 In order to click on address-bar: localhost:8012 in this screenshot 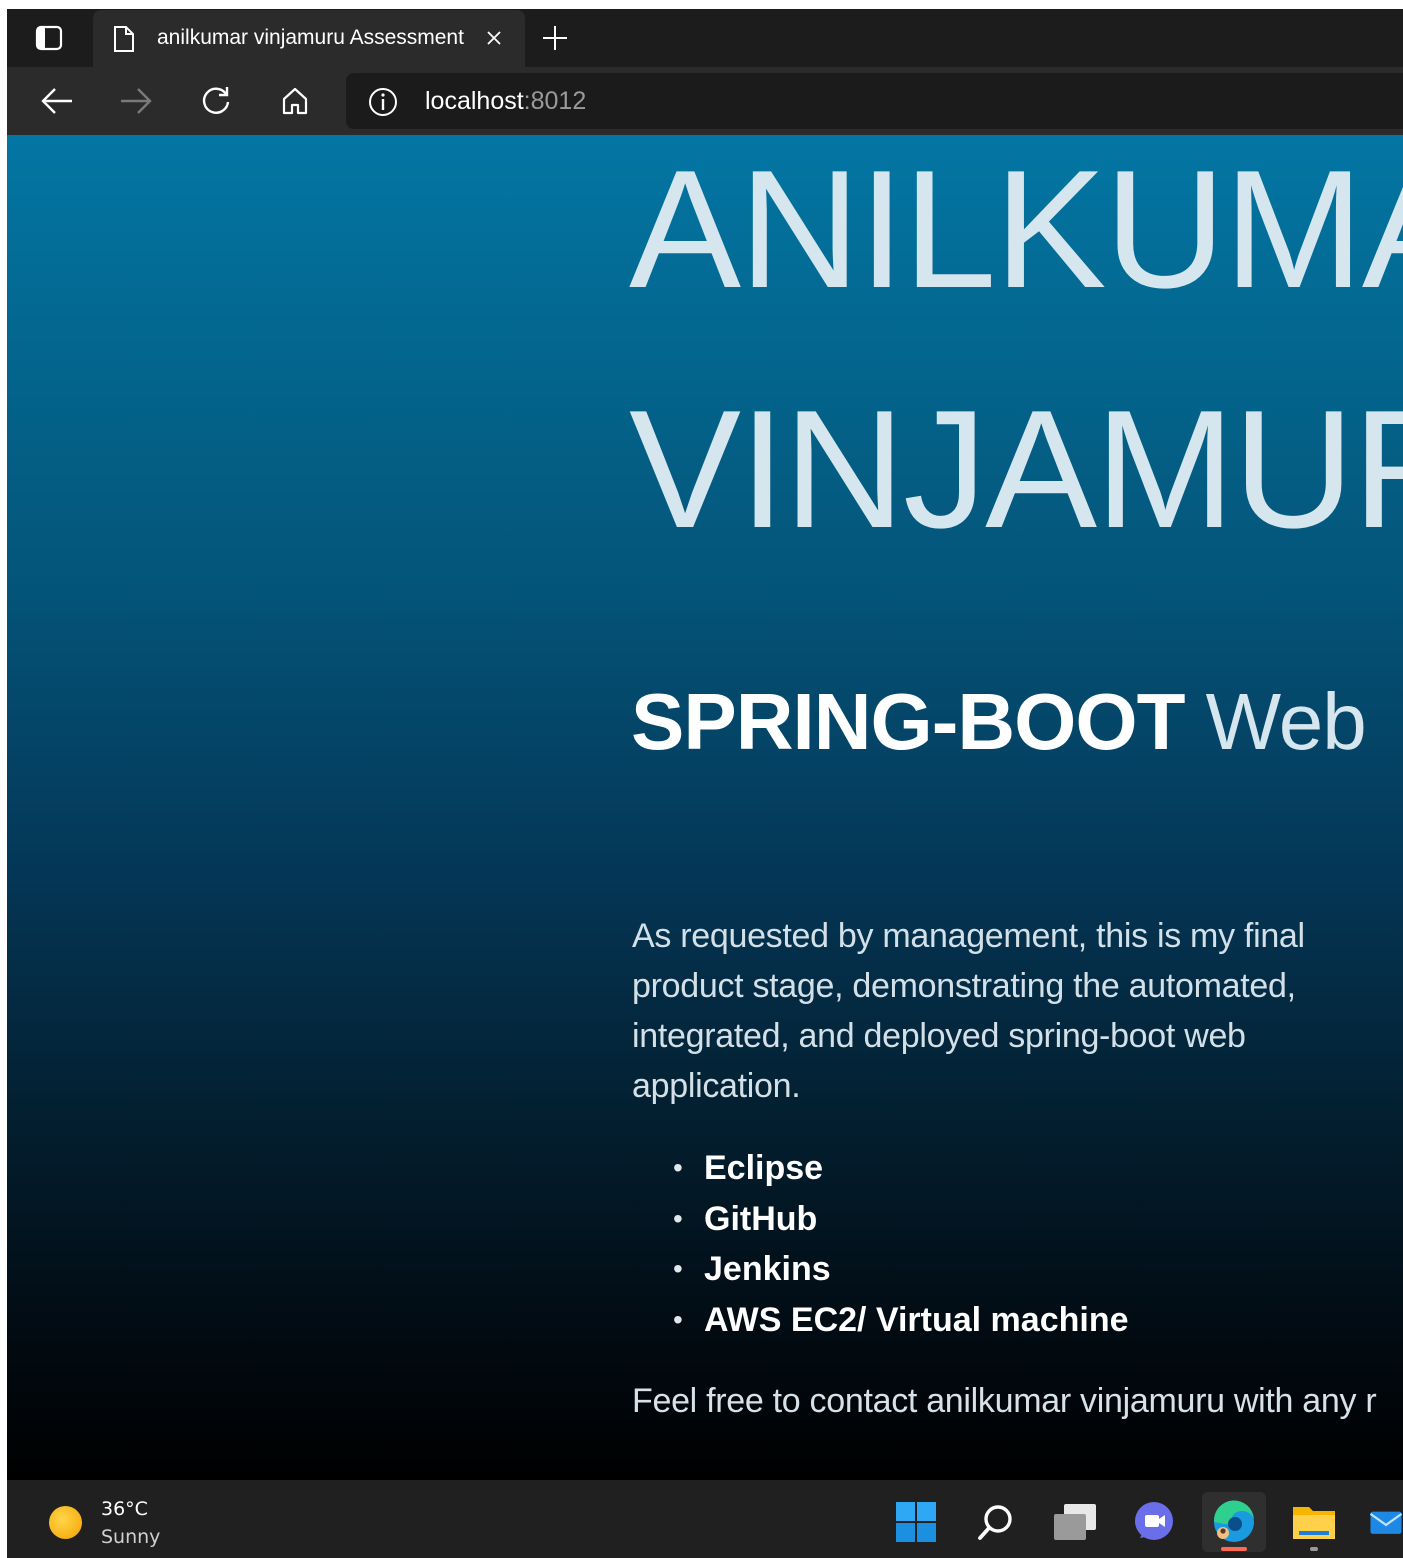, I will do `click(874, 101)`.